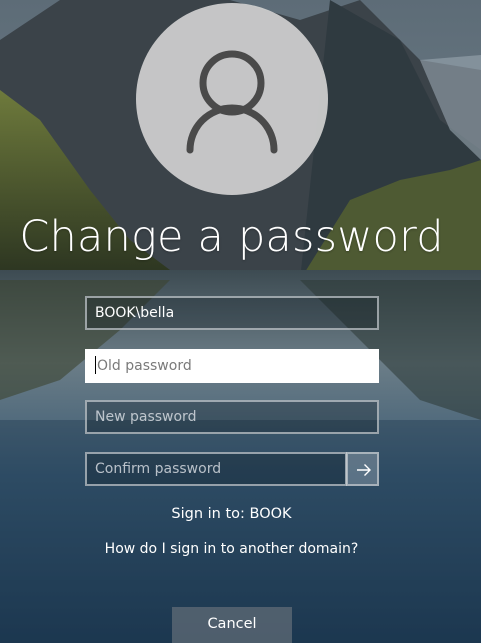  What do you see at coordinates (232, 102) in the screenshot?
I see `user-icon` at bounding box center [232, 102].